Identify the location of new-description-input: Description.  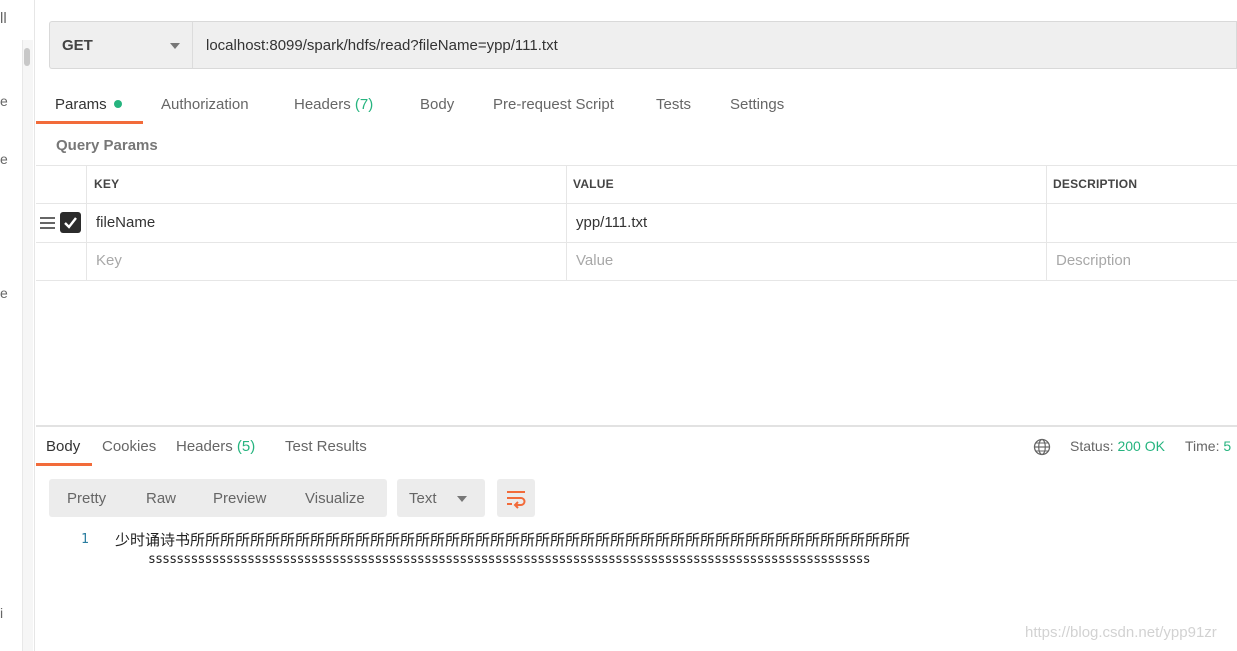
(1093, 260).